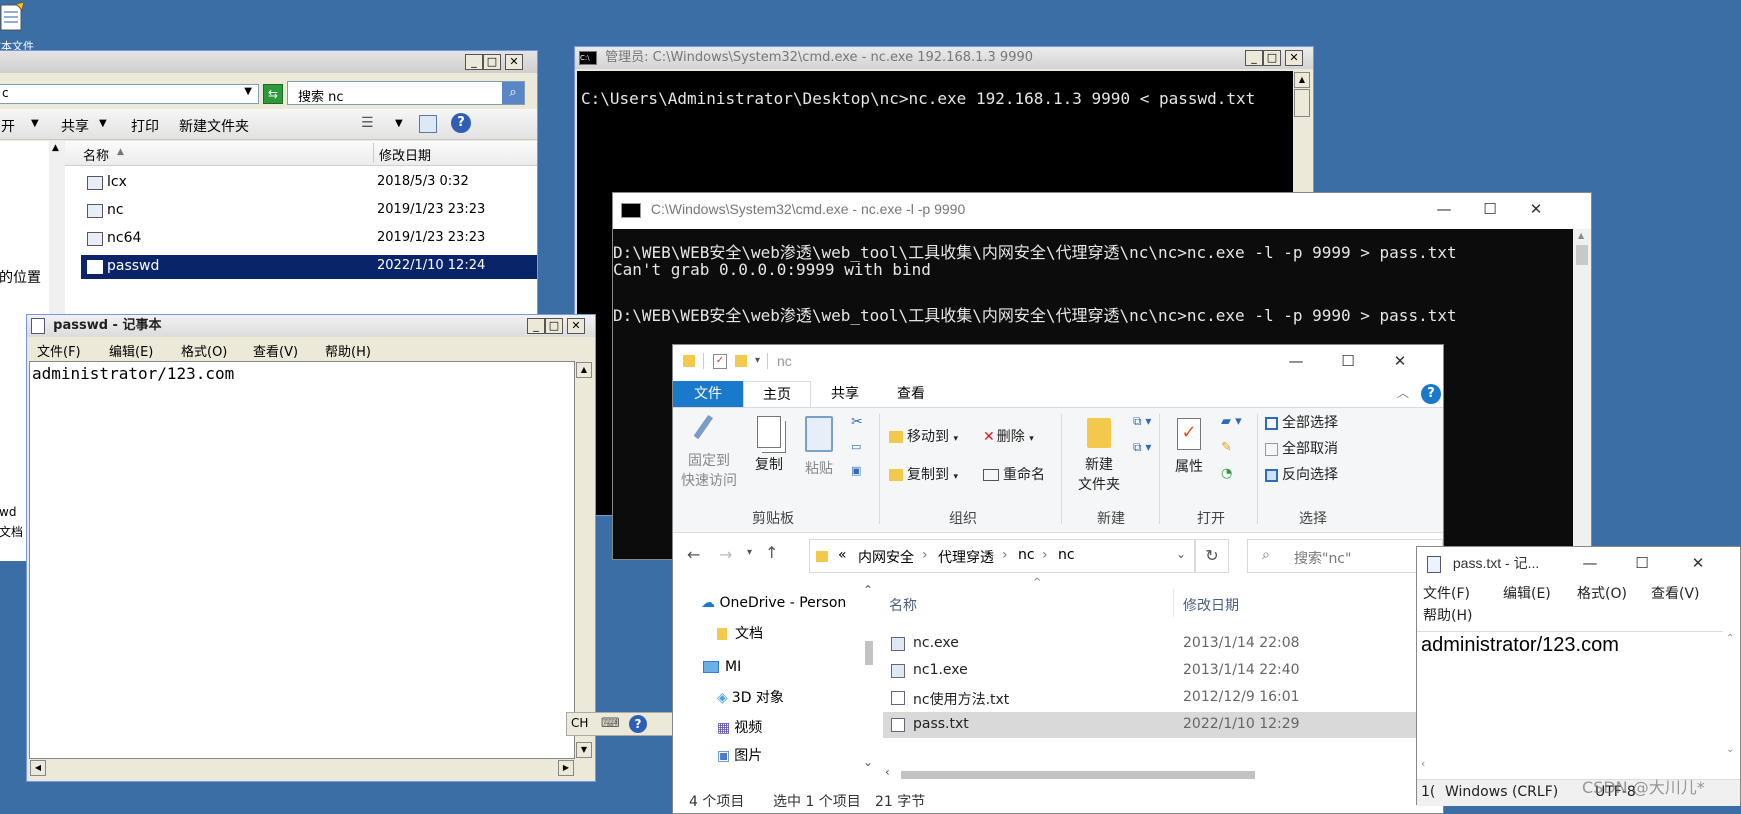 This screenshot has width=1741, height=814. What do you see at coordinates (129, 94) in the screenshot?
I see `address-bar: c ▼` at bounding box center [129, 94].